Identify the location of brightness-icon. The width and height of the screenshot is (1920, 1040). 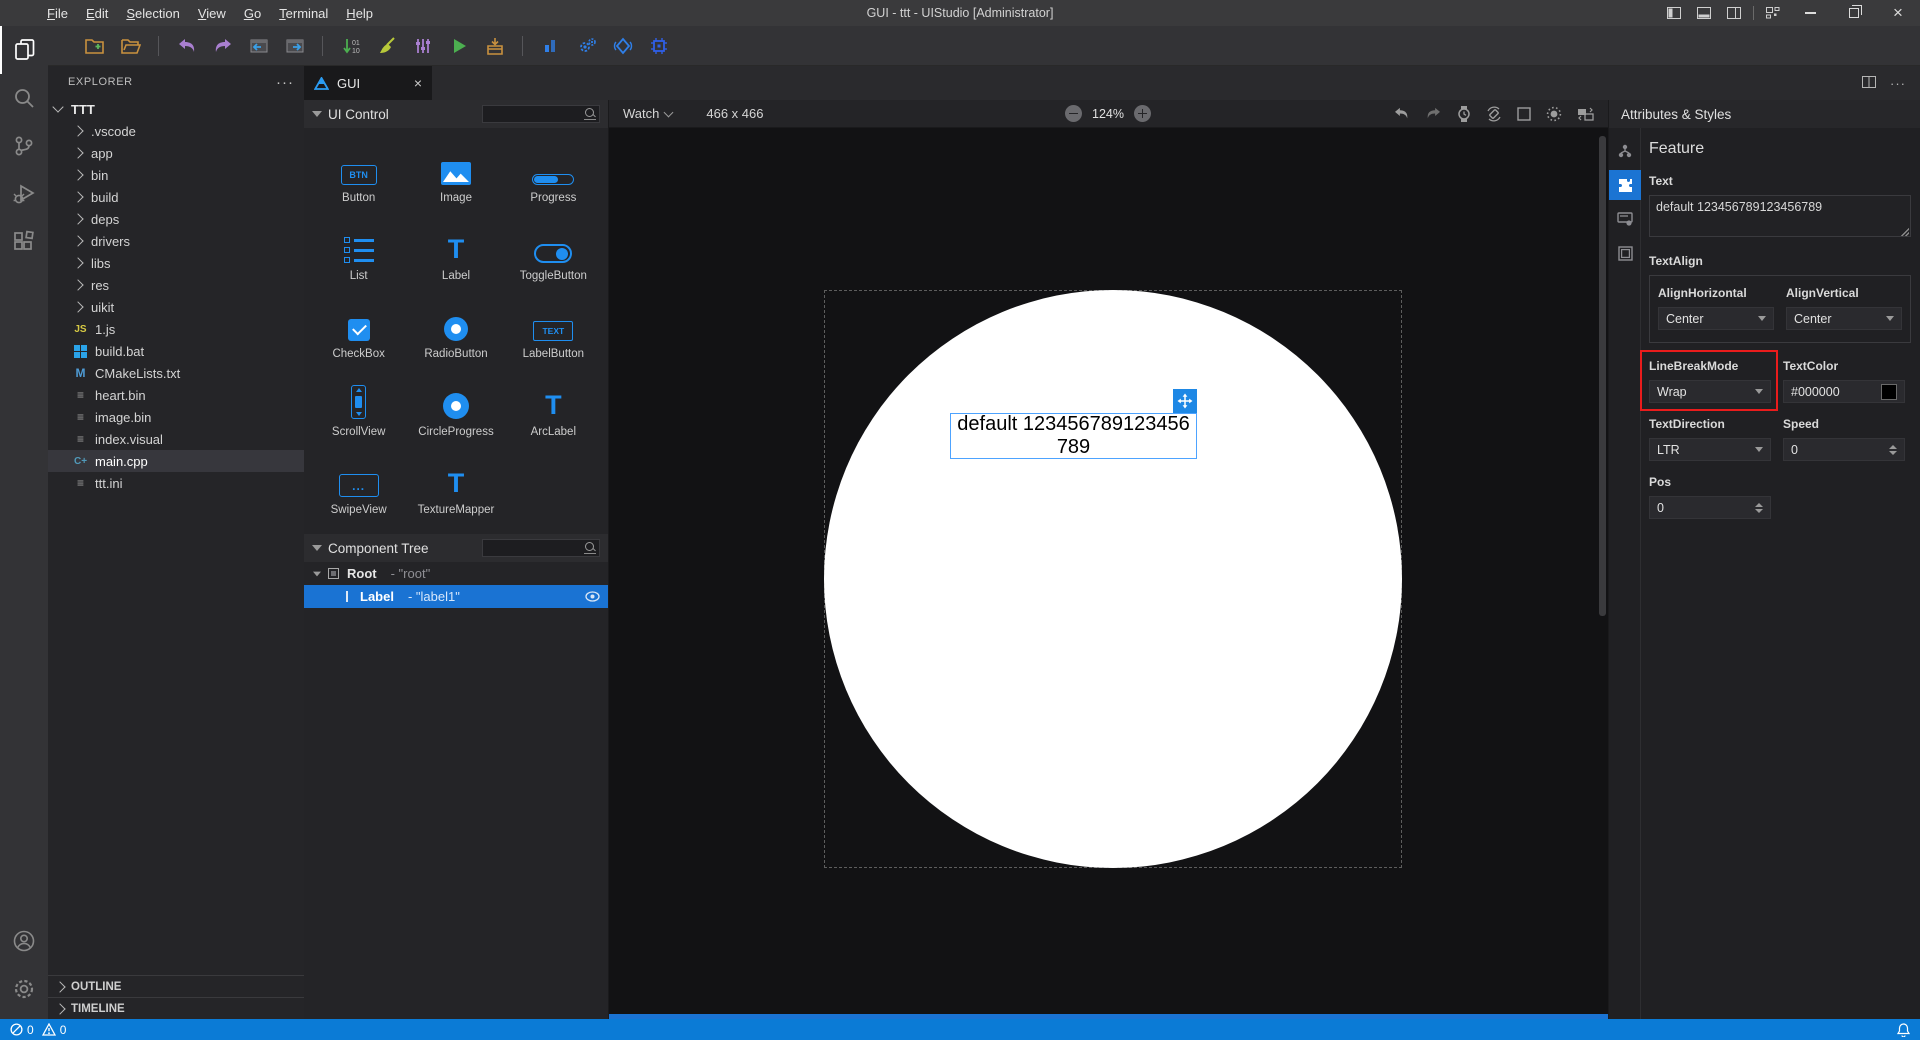
(1554, 114).